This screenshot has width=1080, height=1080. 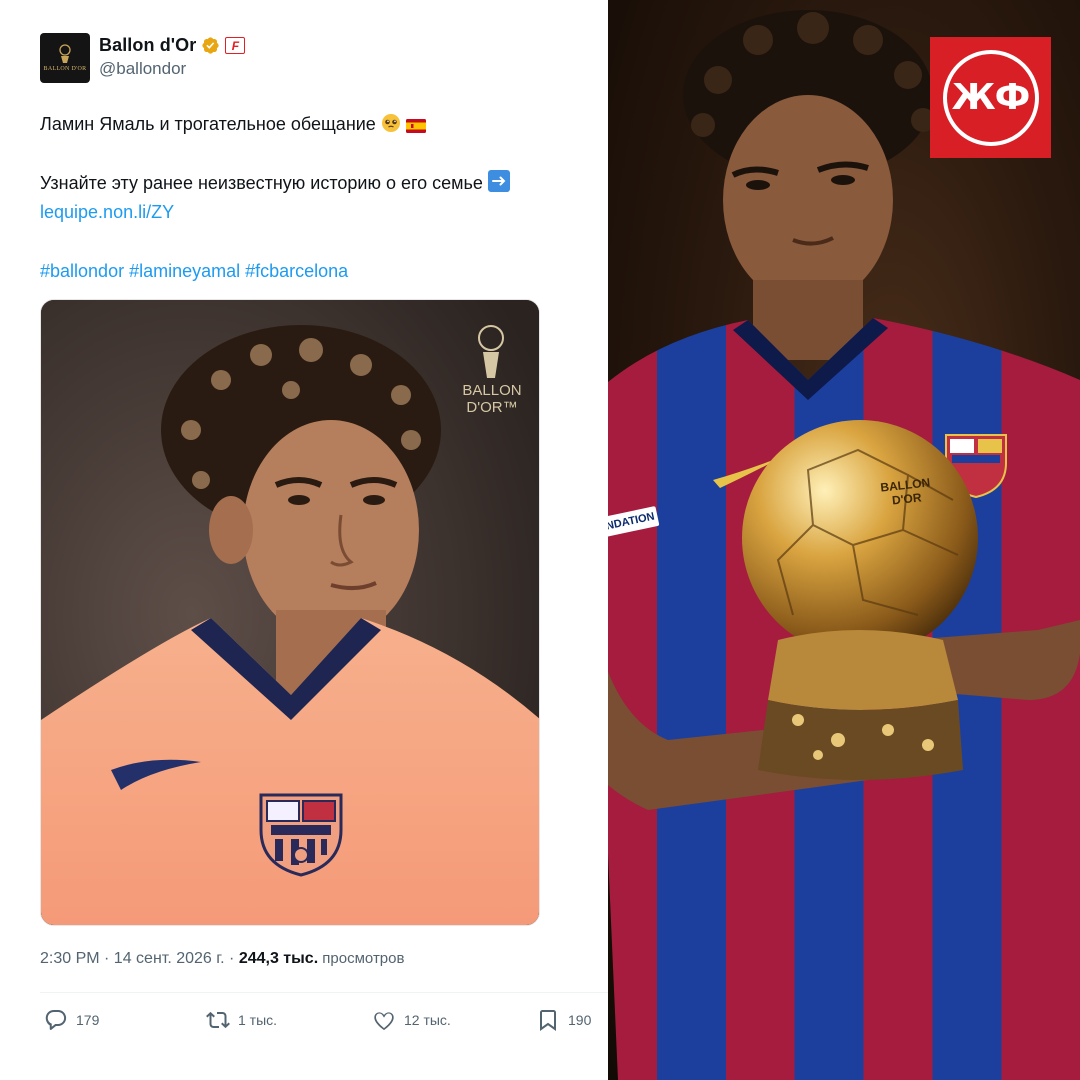 I want to click on author-names: Ballon d'Or F @ballondor, so click(x=172, y=57).